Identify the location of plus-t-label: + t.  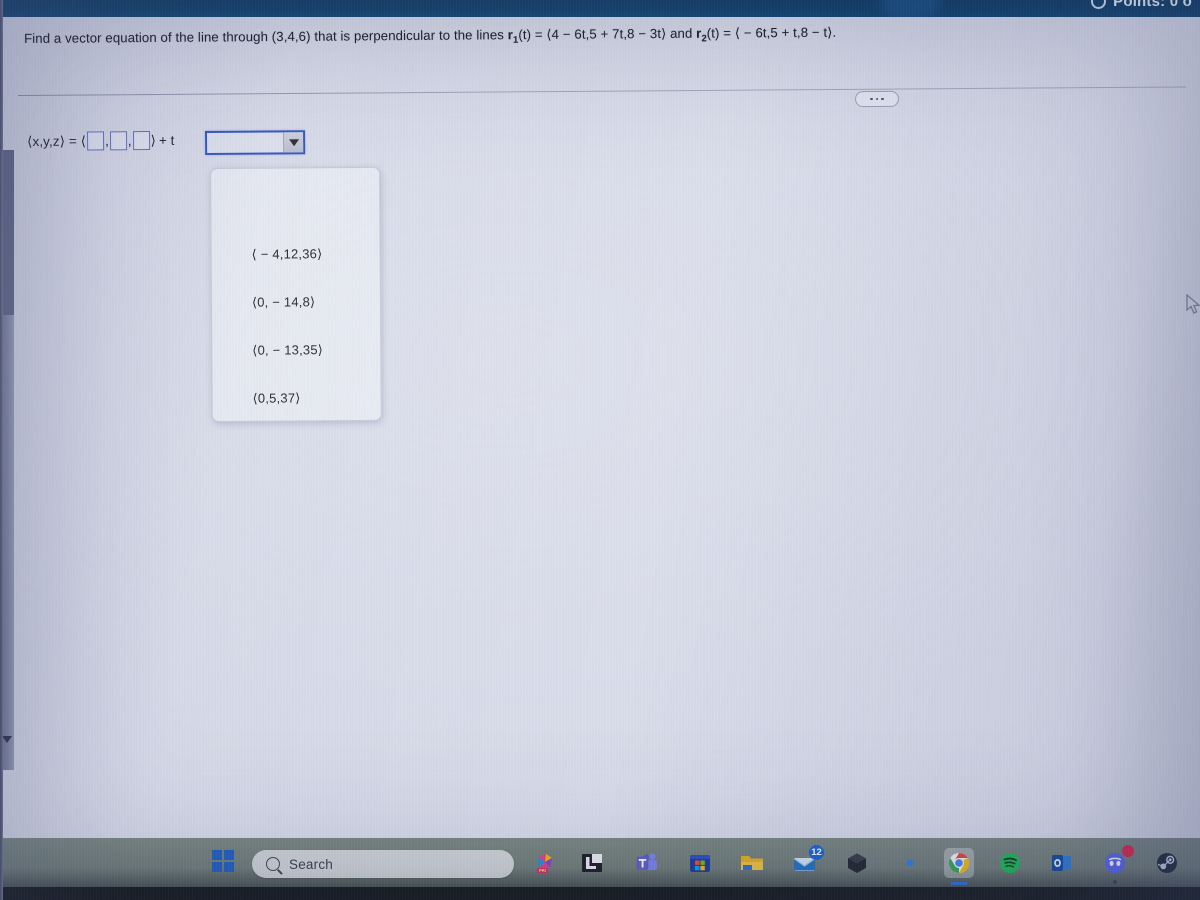
(166, 140).